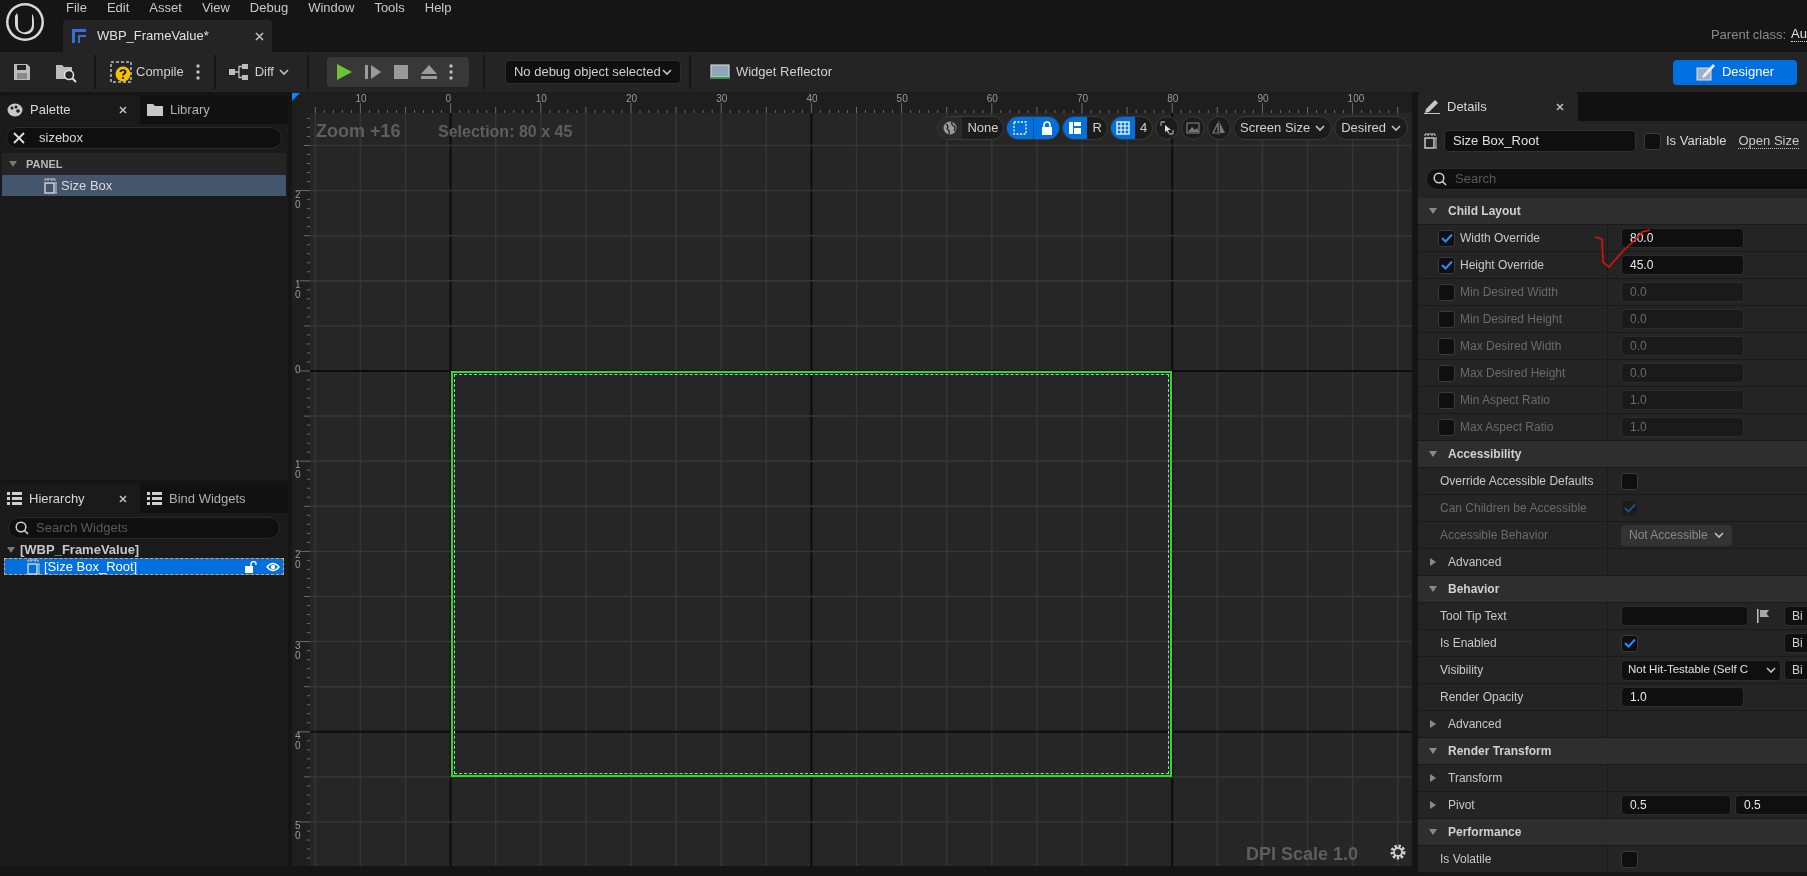 This screenshot has width=1807, height=876. I want to click on preview-dropdown: Screen Size, so click(1283, 128).